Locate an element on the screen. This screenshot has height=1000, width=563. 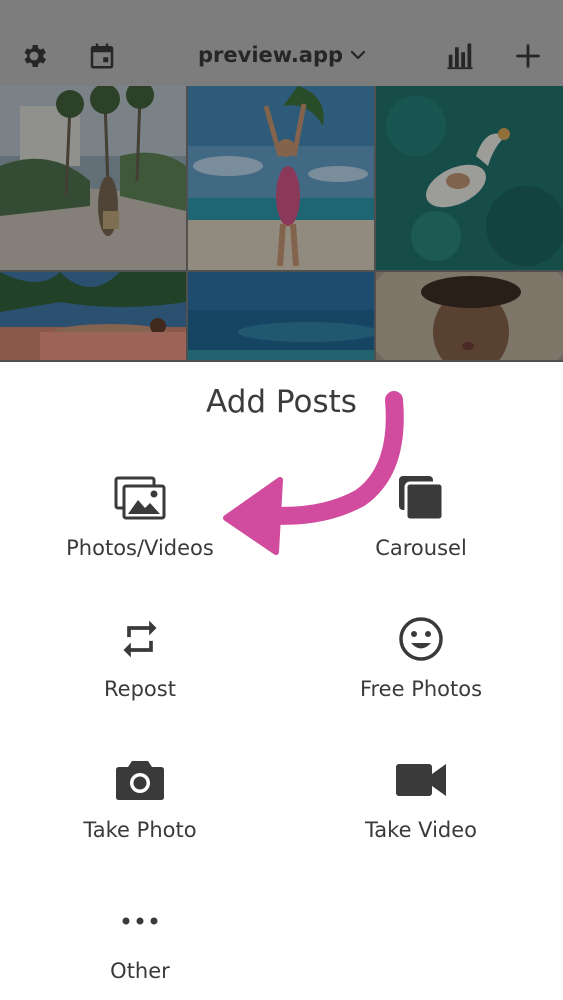
carousel-icon is located at coordinates (422, 499).